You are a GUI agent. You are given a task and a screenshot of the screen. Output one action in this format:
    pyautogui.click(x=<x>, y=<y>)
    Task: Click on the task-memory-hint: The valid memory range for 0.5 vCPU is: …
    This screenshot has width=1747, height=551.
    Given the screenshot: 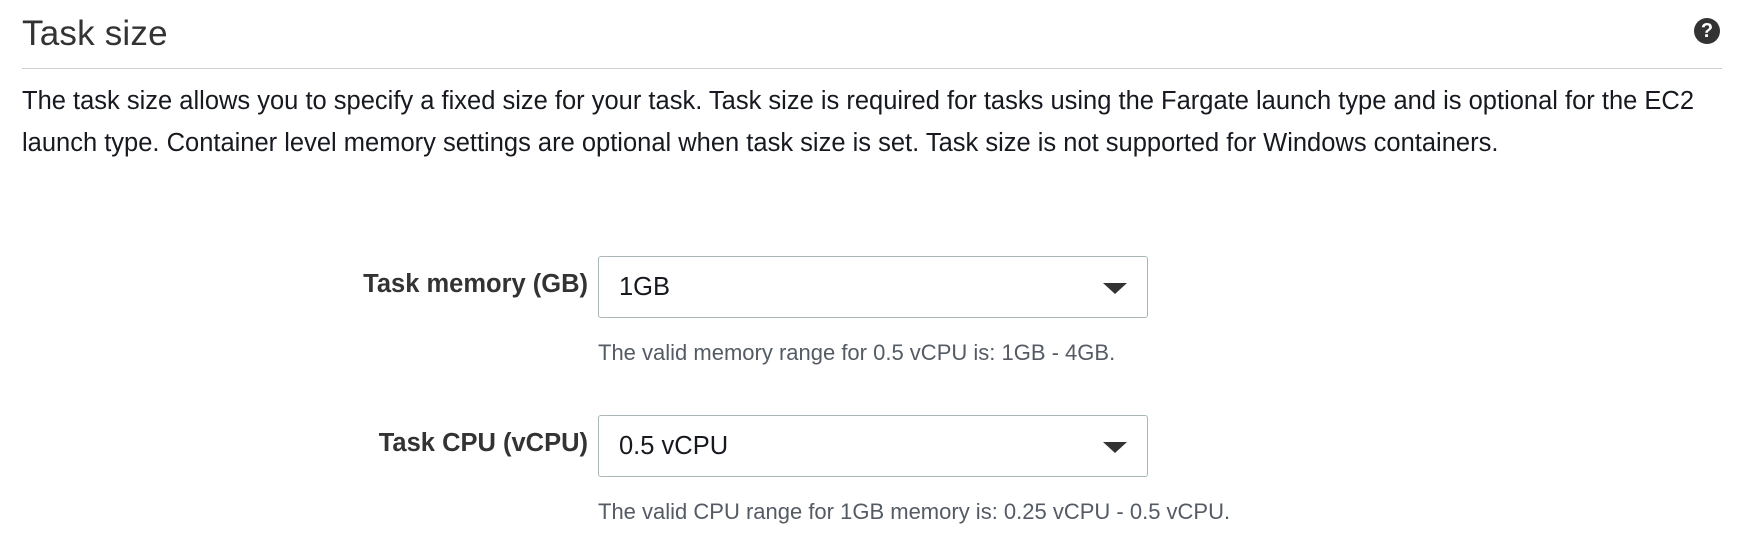 What is the action you would take?
    pyautogui.click(x=857, y=352)
    